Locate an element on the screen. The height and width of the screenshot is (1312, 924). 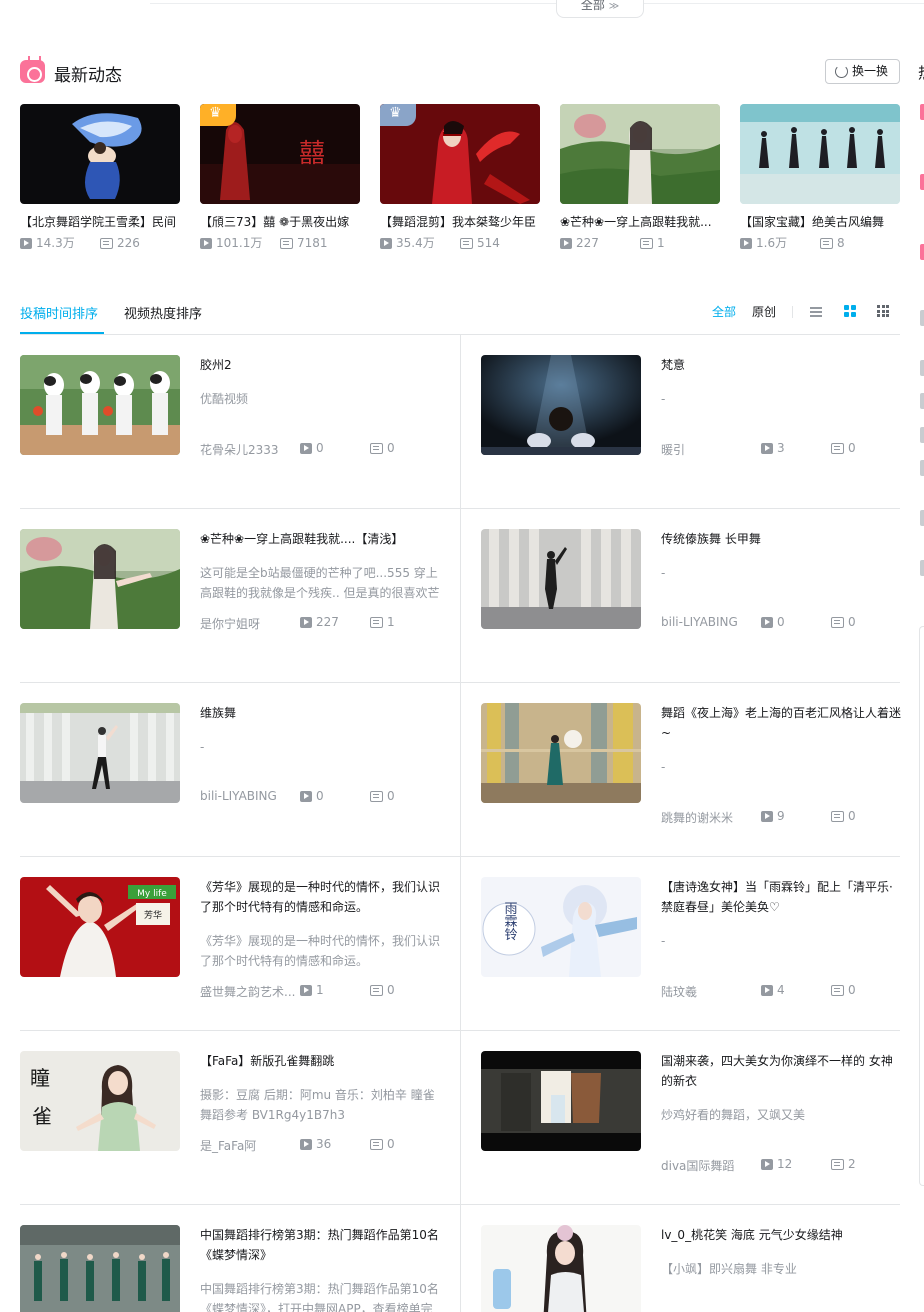
video-item: 梵意 - 暖引 3 0 is located at coordinates (691, 420).